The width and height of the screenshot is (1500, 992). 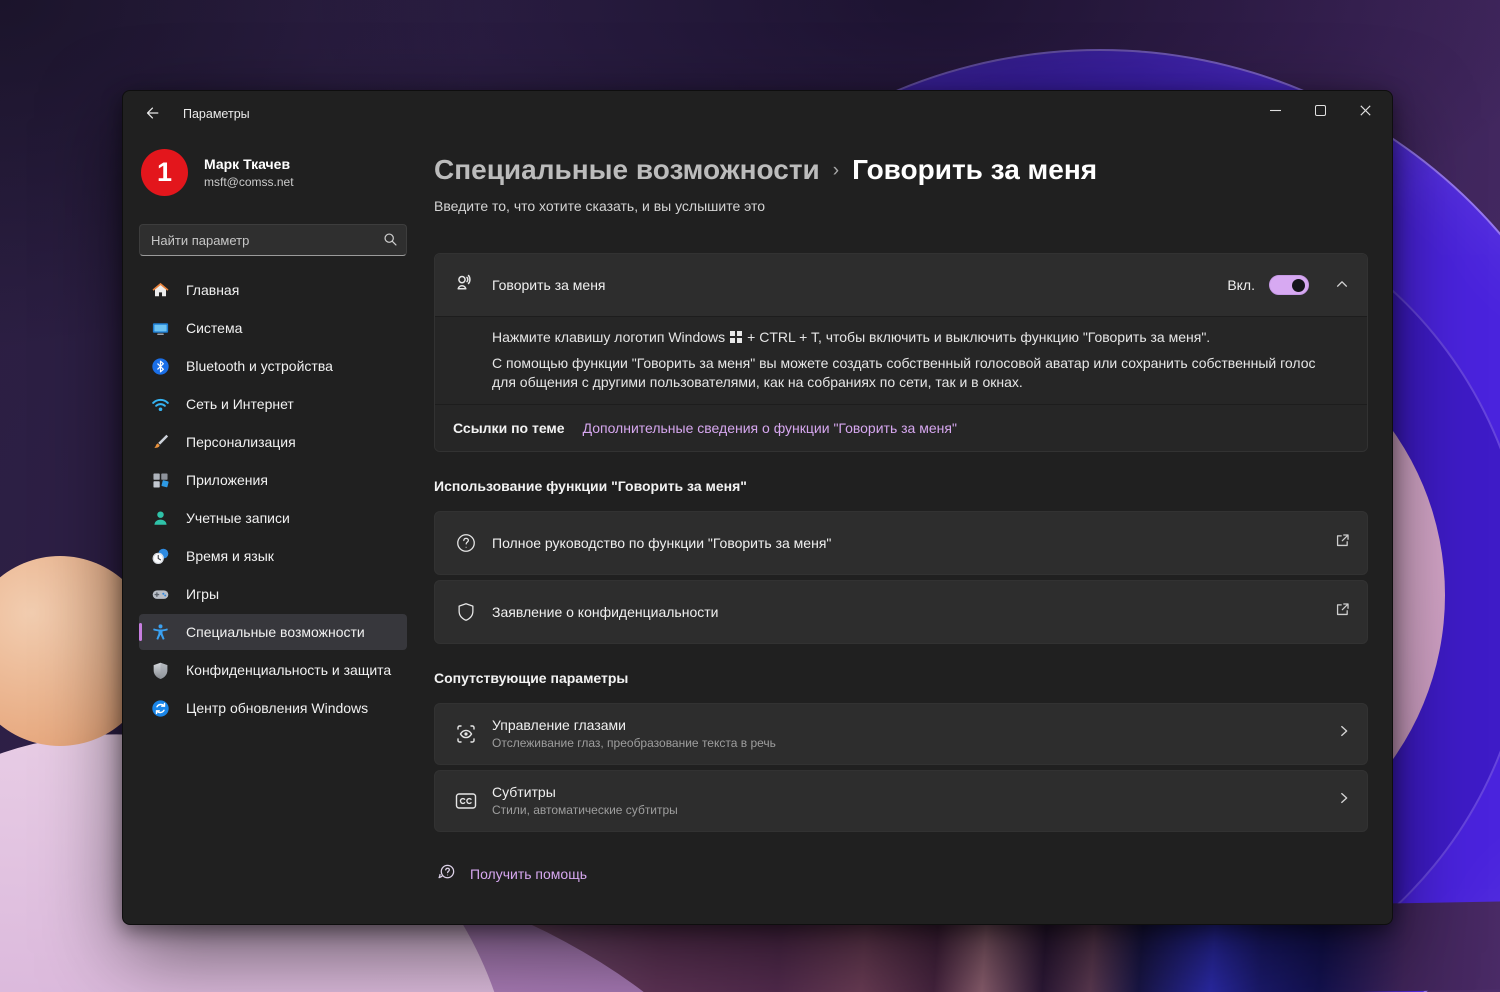 I want to click on sidebar-item-time-language: Время и язык, so click(x=273, y=556).